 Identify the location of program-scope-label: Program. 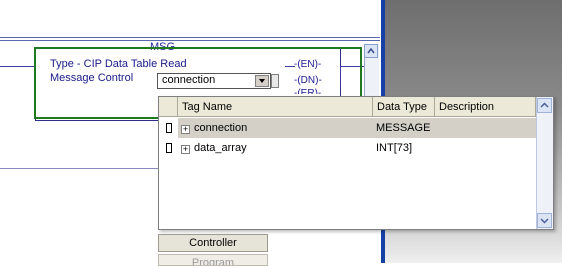
(213, 261).